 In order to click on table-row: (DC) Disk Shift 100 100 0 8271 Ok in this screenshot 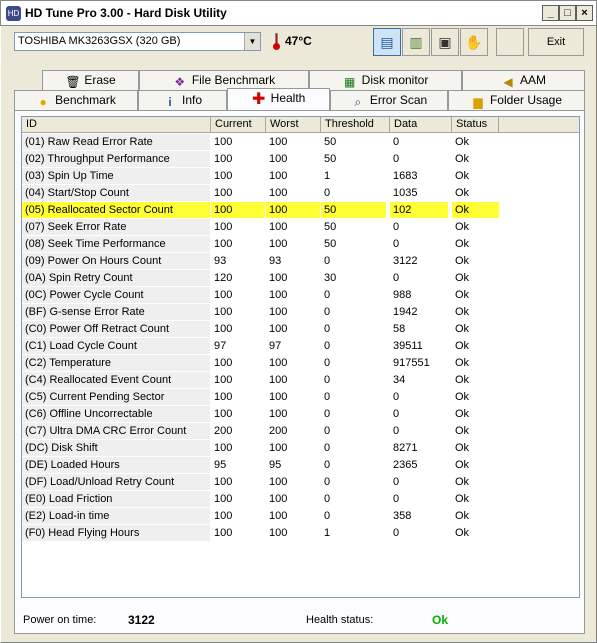, I will do `click(260, 448)`.